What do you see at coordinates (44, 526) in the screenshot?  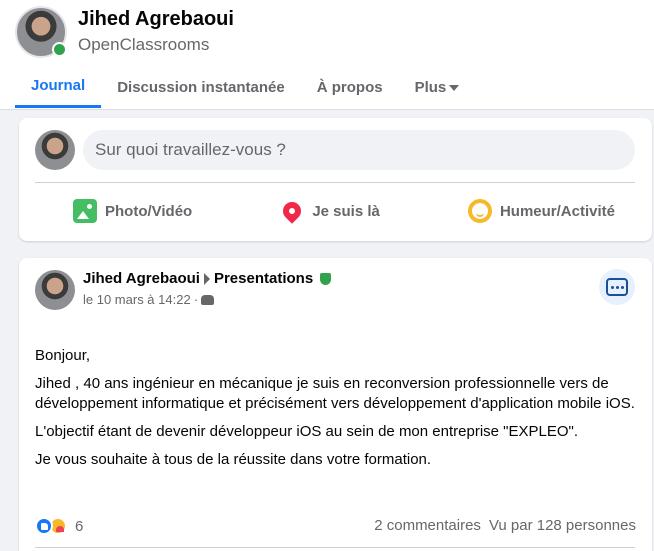 I see `like-reaction-icon` at bounding box center [44, 526].